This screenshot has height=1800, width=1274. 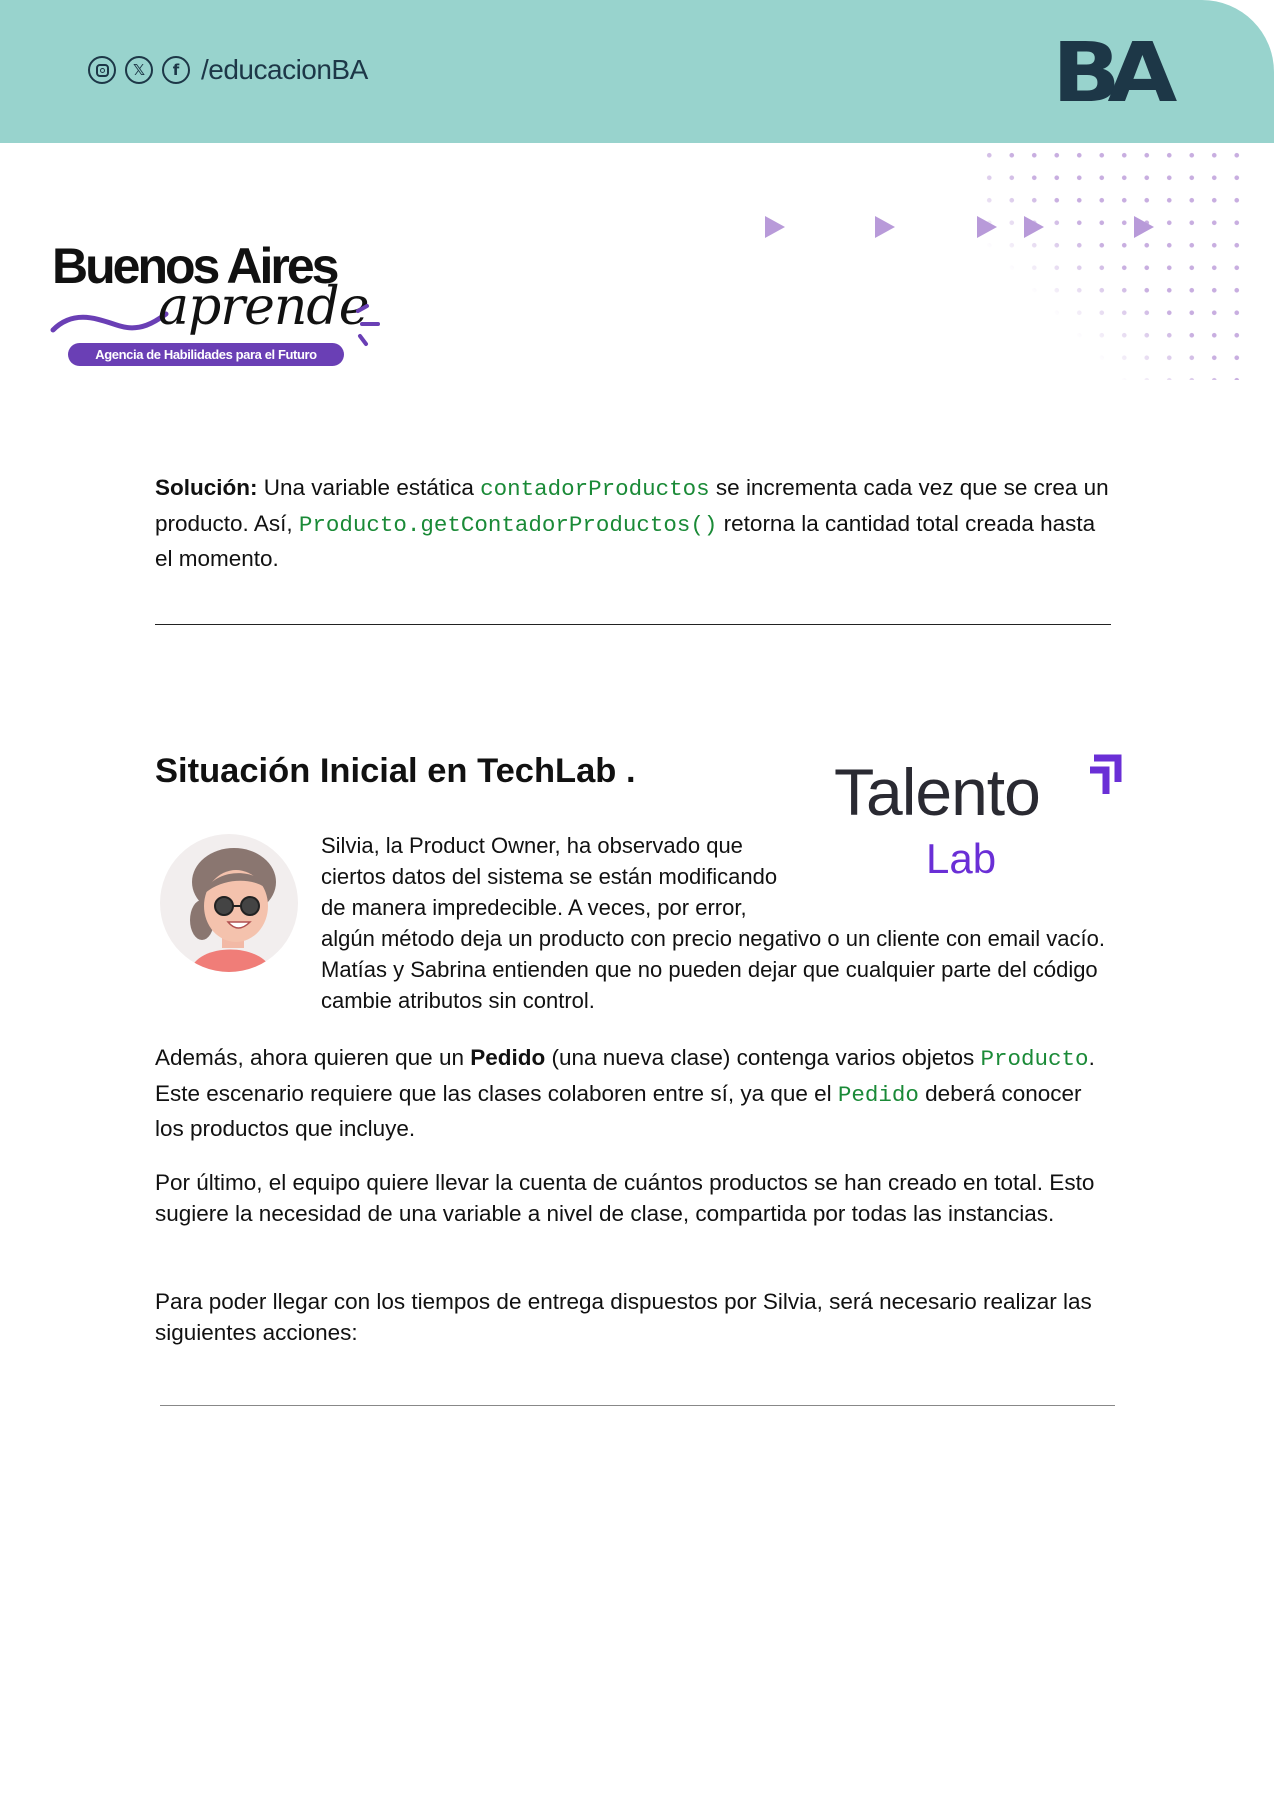 What do you see at coordinates (206, 354) in the screenshot?
I see `logo-tagline: Agencia de Habilidades para el Futuro` at bounding box center [206, 354].